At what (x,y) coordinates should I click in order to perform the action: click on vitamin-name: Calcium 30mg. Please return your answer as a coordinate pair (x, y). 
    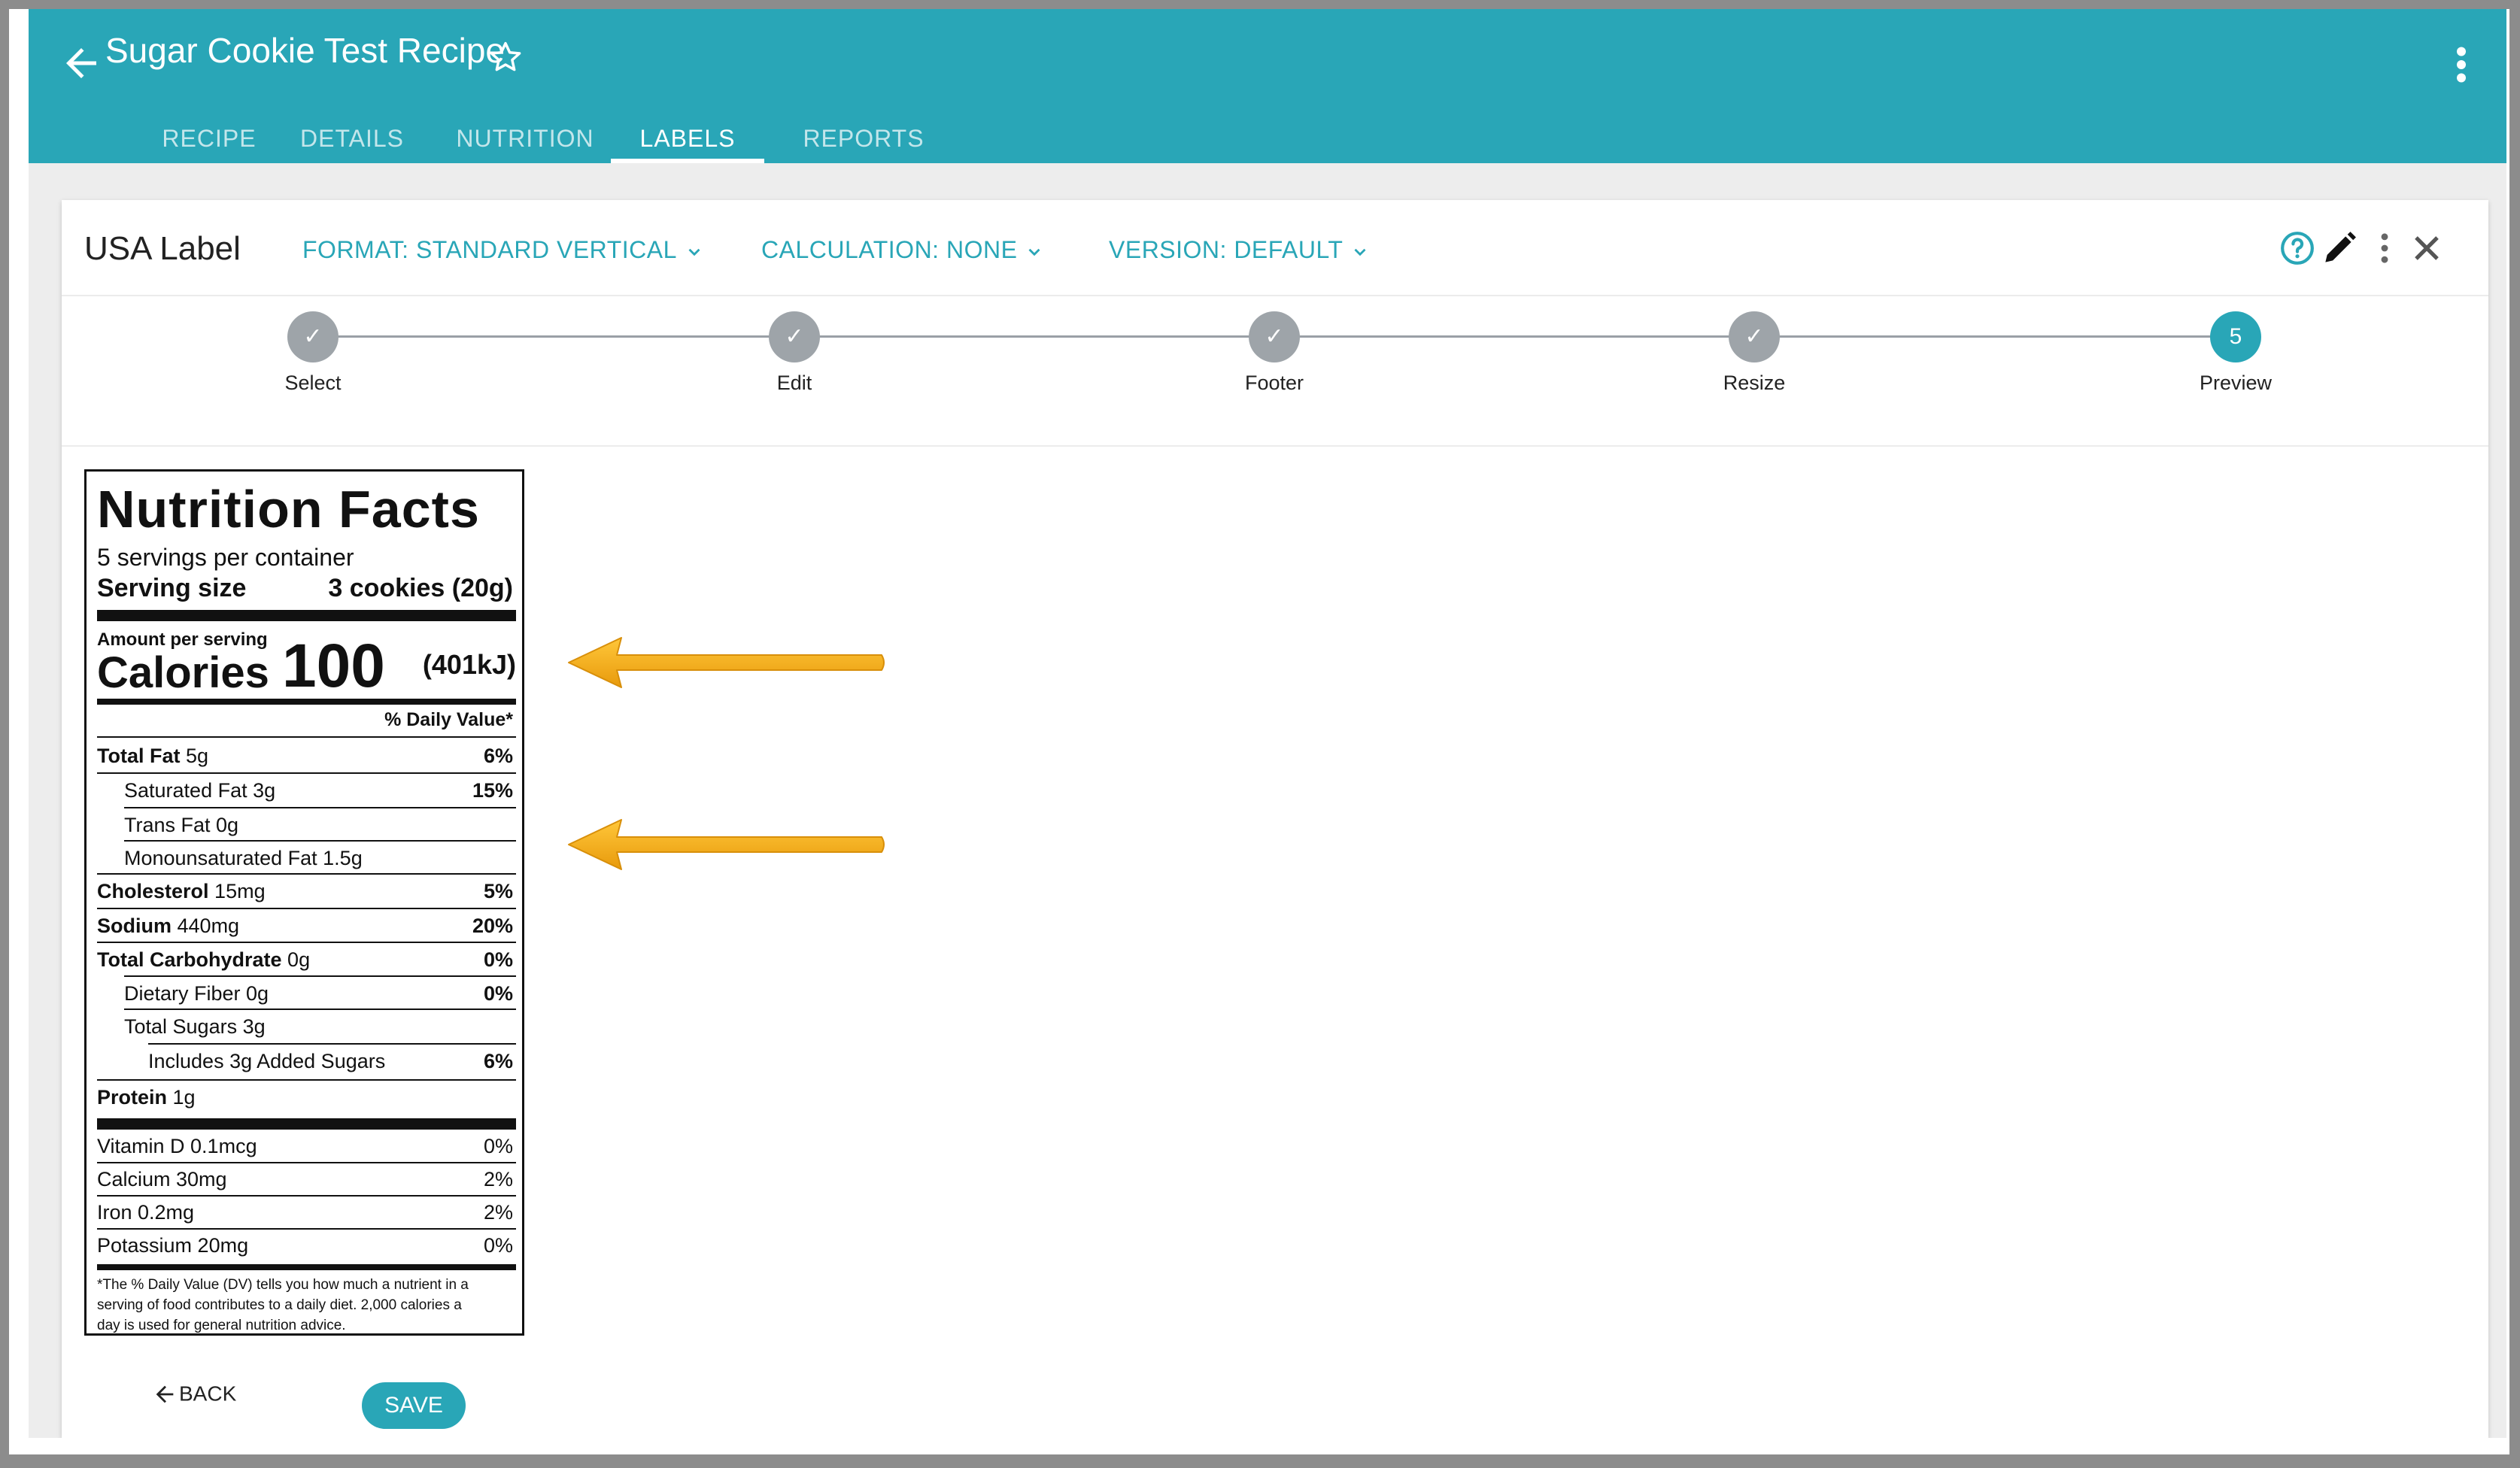
    Looking at the image, I should click on (162, 1179).